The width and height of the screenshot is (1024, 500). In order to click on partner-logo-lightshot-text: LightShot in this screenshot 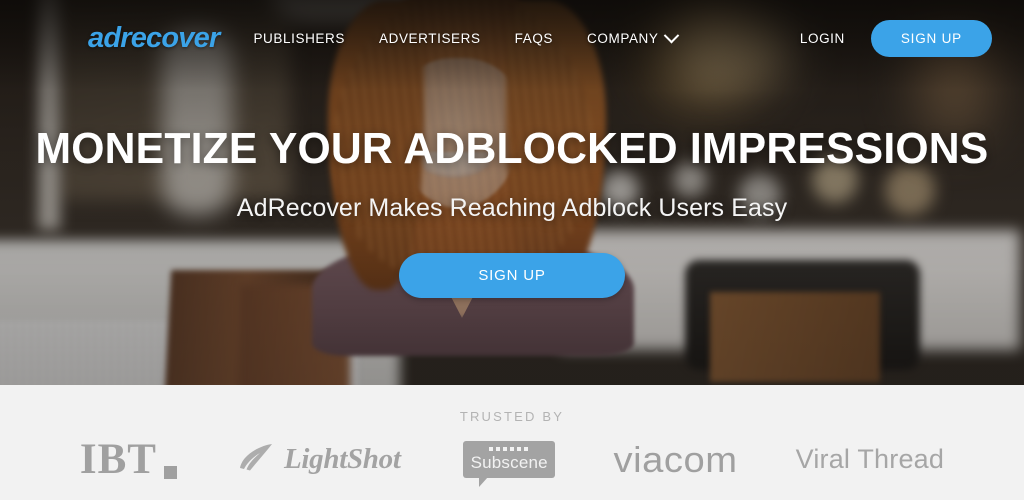, I will do `click(342, 459)`.